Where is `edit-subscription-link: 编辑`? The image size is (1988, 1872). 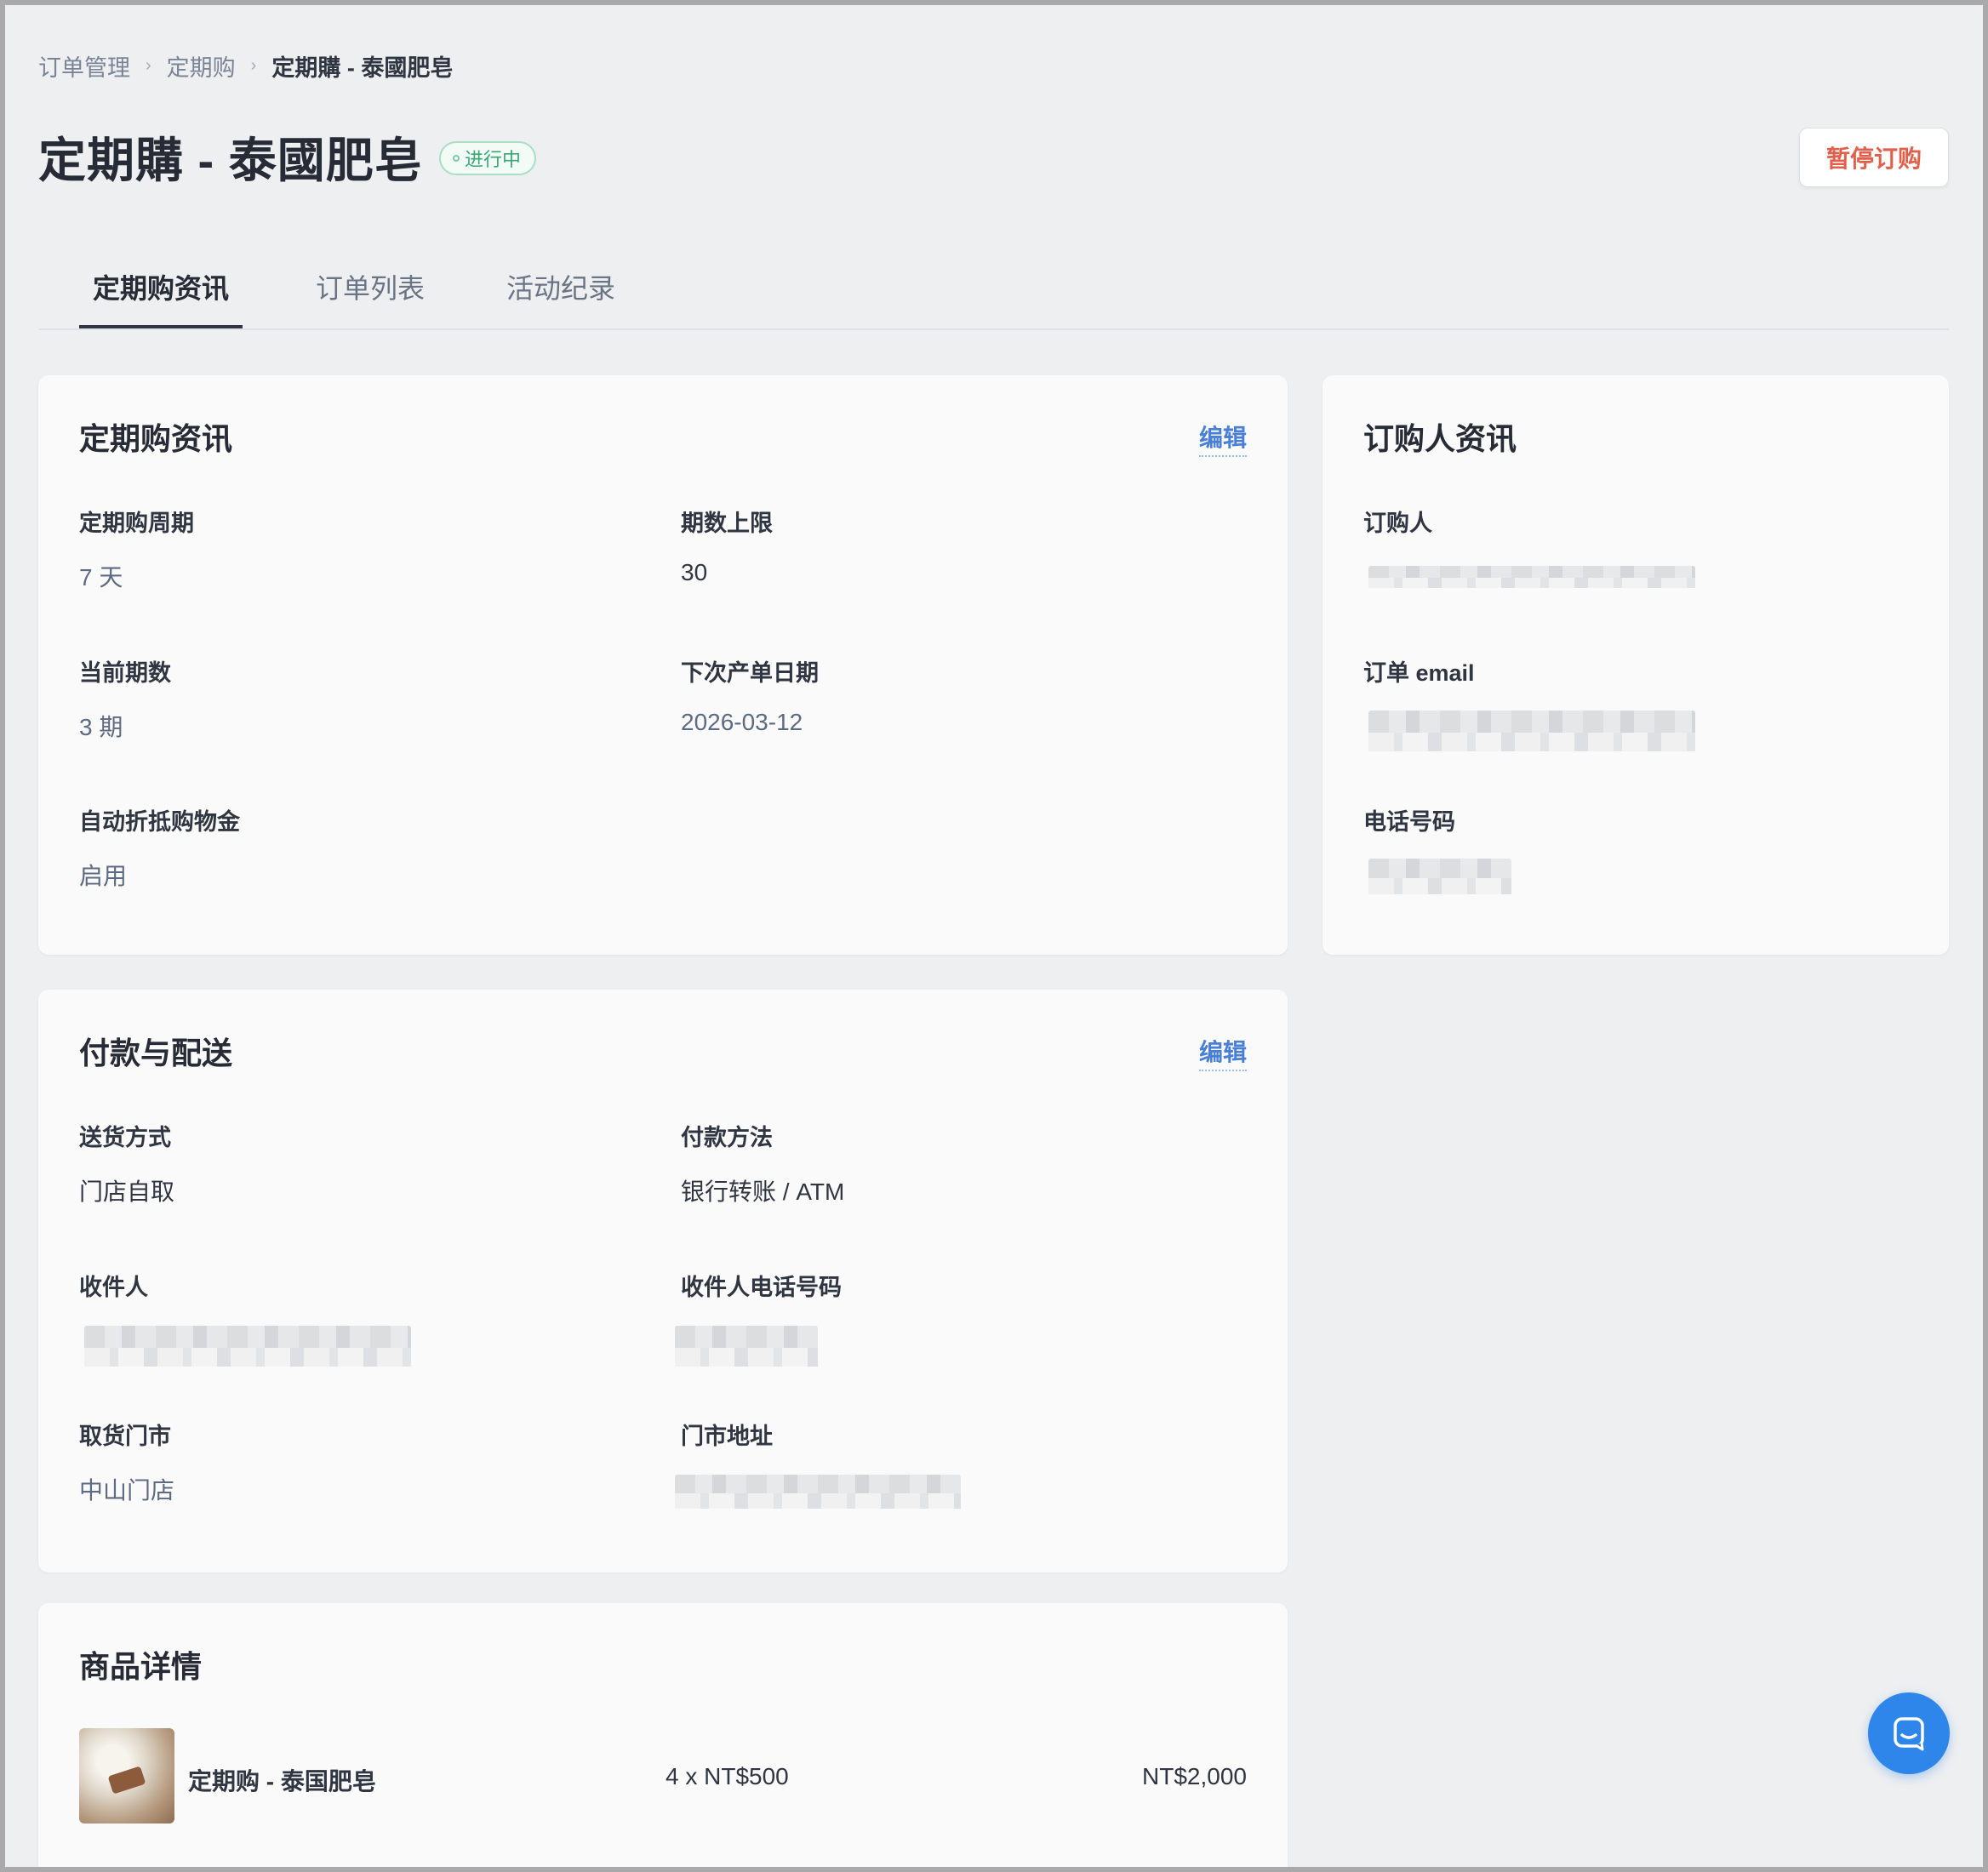
edit-subscription-link: 编辑 is located at coordinates (1222, 438).